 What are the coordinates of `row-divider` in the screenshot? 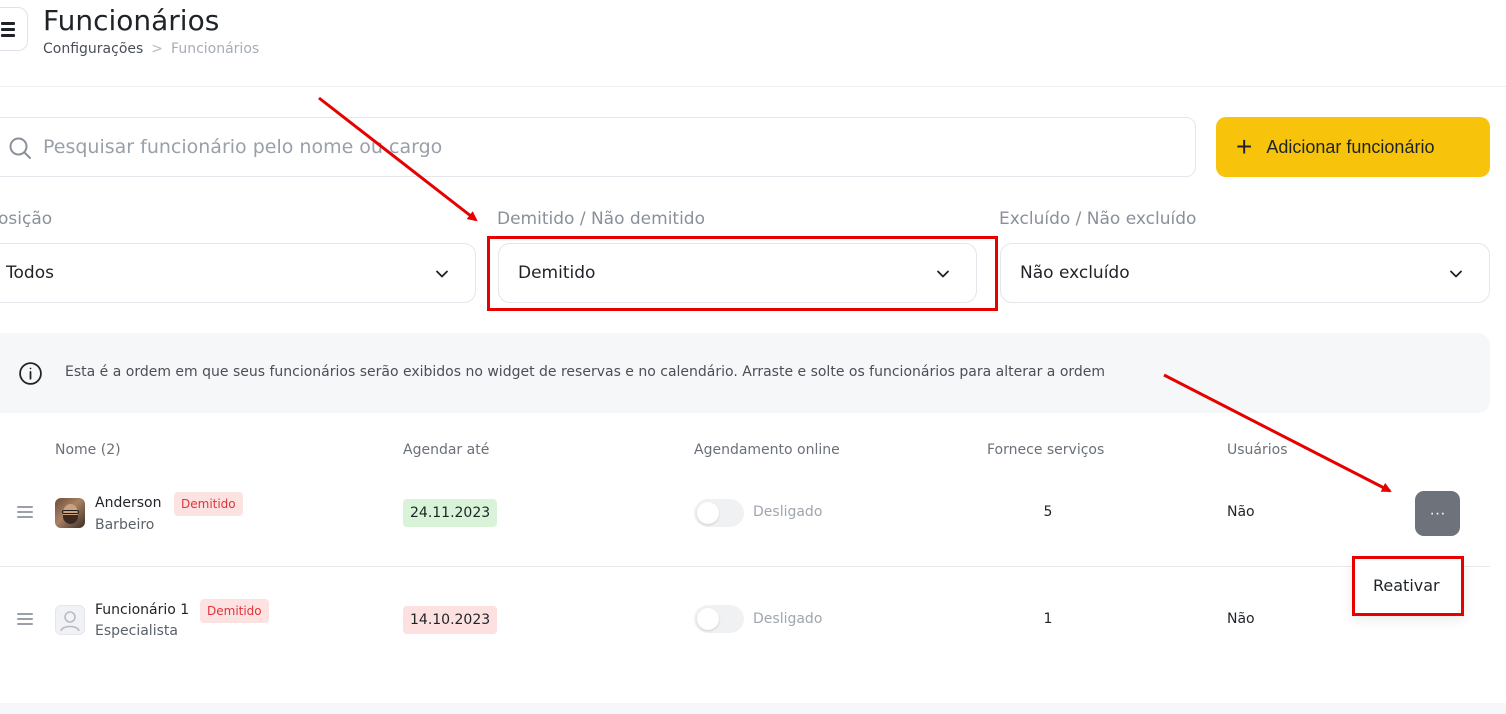 It's located at (745, 566).